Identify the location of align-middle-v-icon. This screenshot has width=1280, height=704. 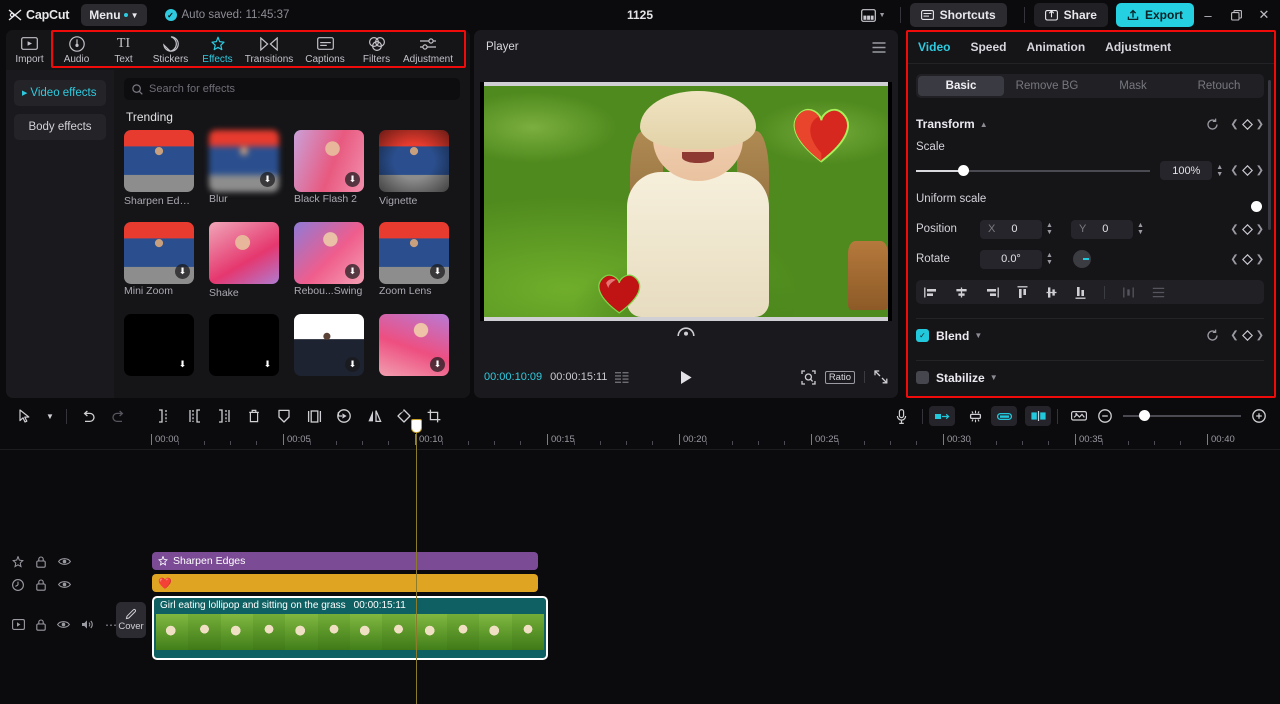
(1051, 292).